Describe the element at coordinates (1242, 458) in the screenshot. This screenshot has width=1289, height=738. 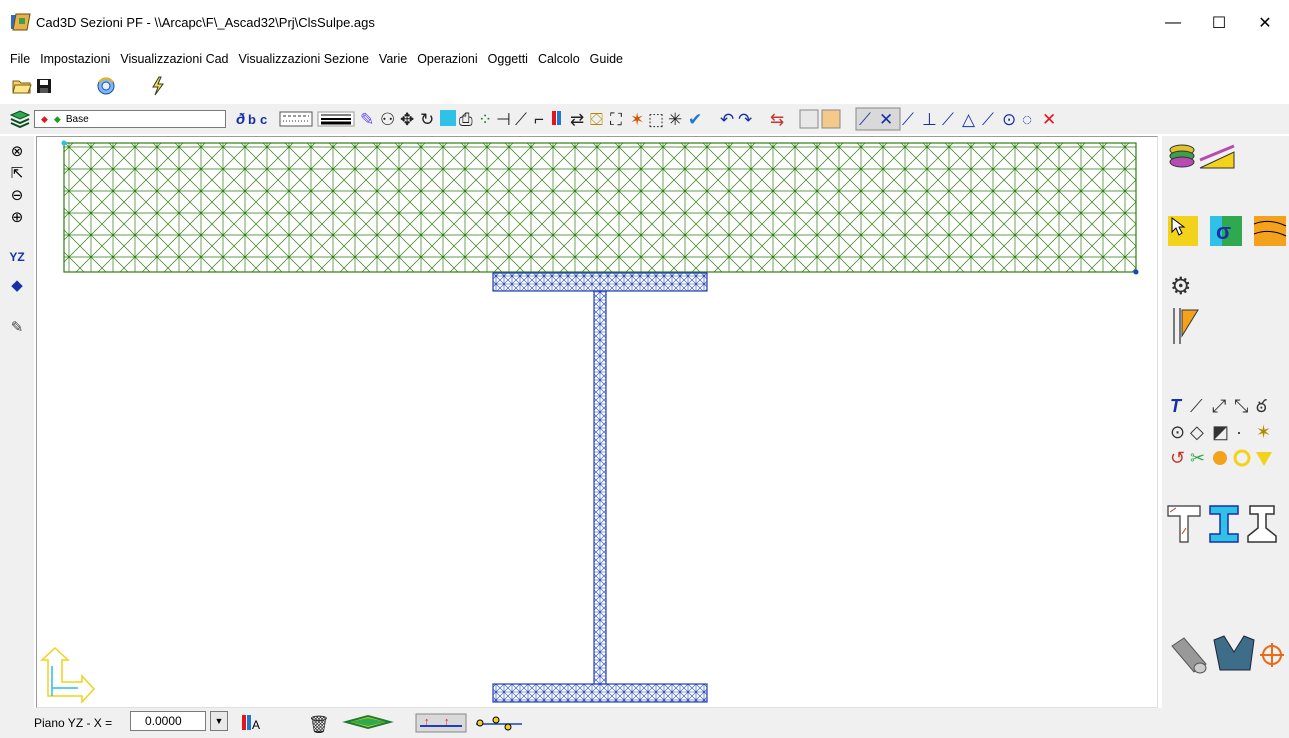
I see `torus-icon` at that location.